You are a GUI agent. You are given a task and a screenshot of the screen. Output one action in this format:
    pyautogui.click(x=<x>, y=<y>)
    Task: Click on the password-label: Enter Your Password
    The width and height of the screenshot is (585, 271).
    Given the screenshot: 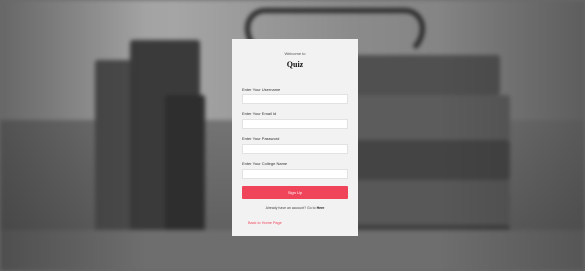 What is the action you would take?
    pyautogui.click(x=261, y=138)
    